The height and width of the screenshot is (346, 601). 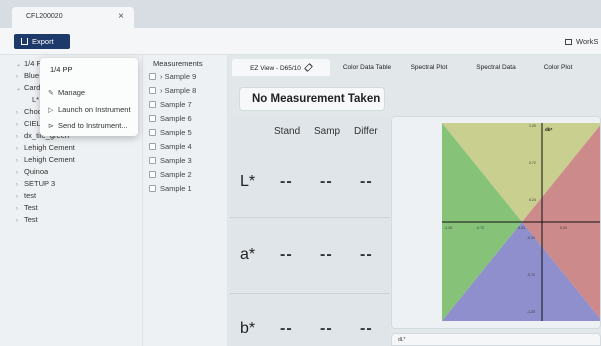 I want to click on tree-item-label: SETUP 3, so click(x=40, y=183).